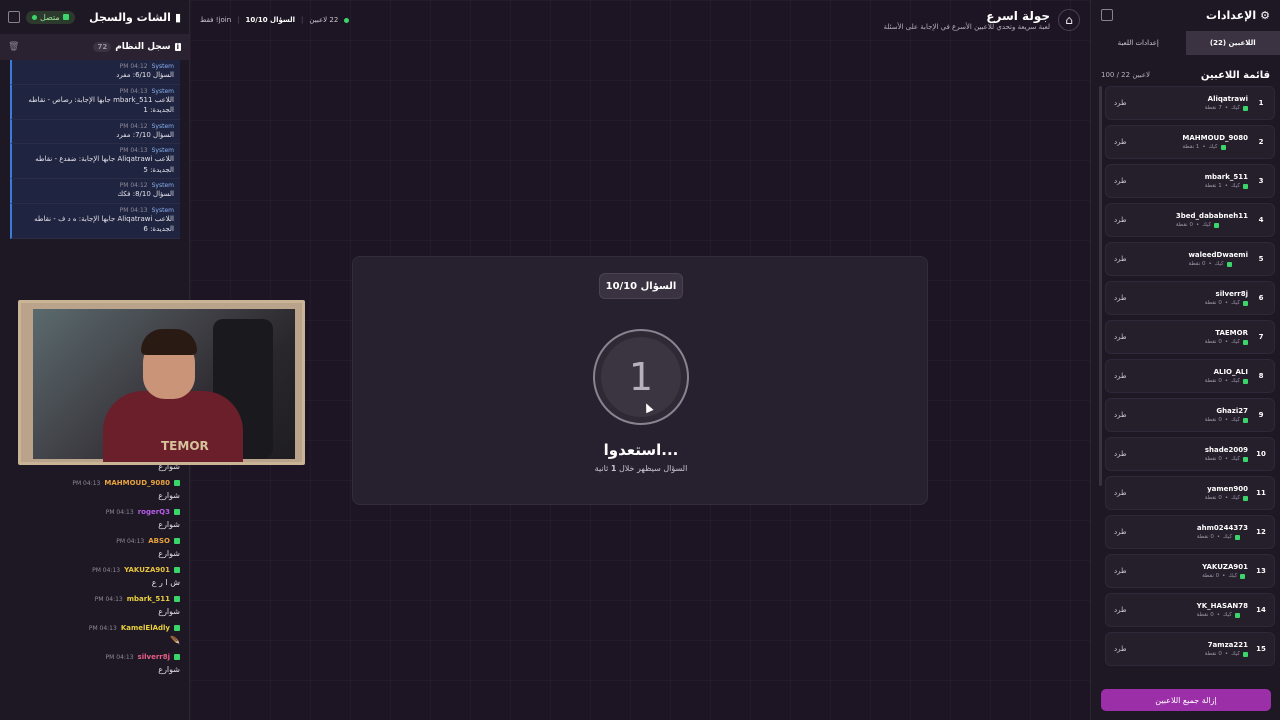 The width and height of the screenshot is (1280, 720). Describe the element at coordinates (1226, 649) in the screenshot. I see `player-text: 7amza221 كيك • 0 نقطة` at that location.